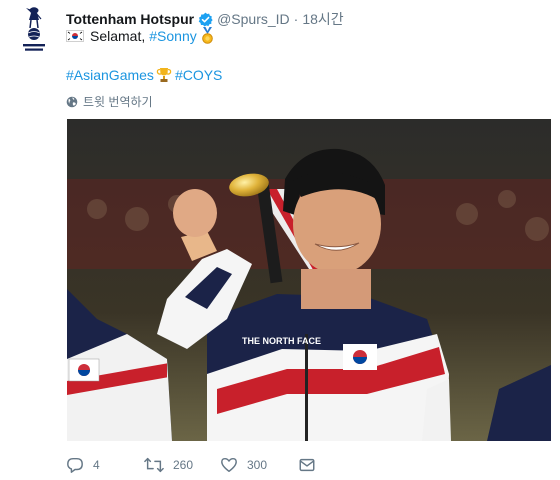 This screenshot has height=480, width=560. Describe the element at coordinates (75, 465) in the screenshot. I see `reply-icon` at that location.